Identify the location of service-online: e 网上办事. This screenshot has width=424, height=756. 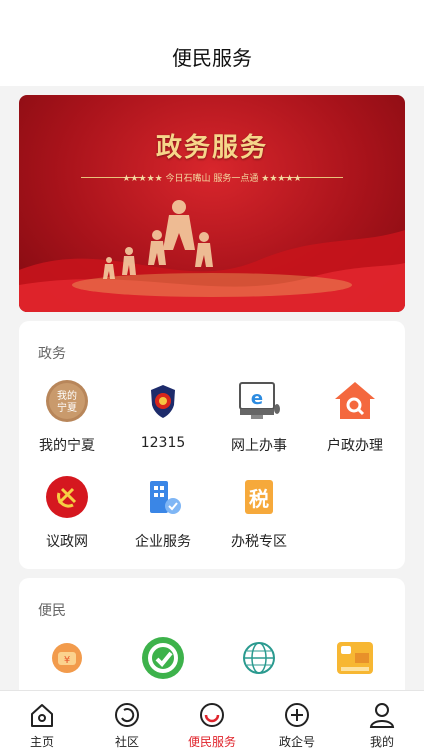
(259, 417).